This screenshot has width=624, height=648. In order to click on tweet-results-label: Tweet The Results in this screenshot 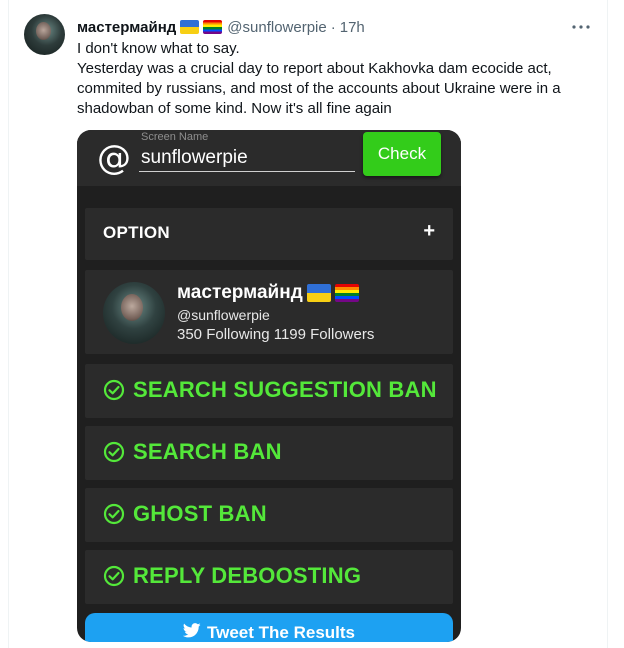, I will do `click(281, 632)`.